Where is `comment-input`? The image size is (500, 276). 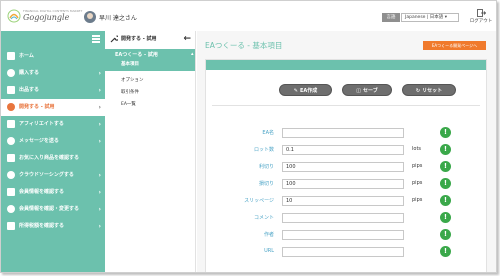 comment-input is located at coordinates (343, 218).